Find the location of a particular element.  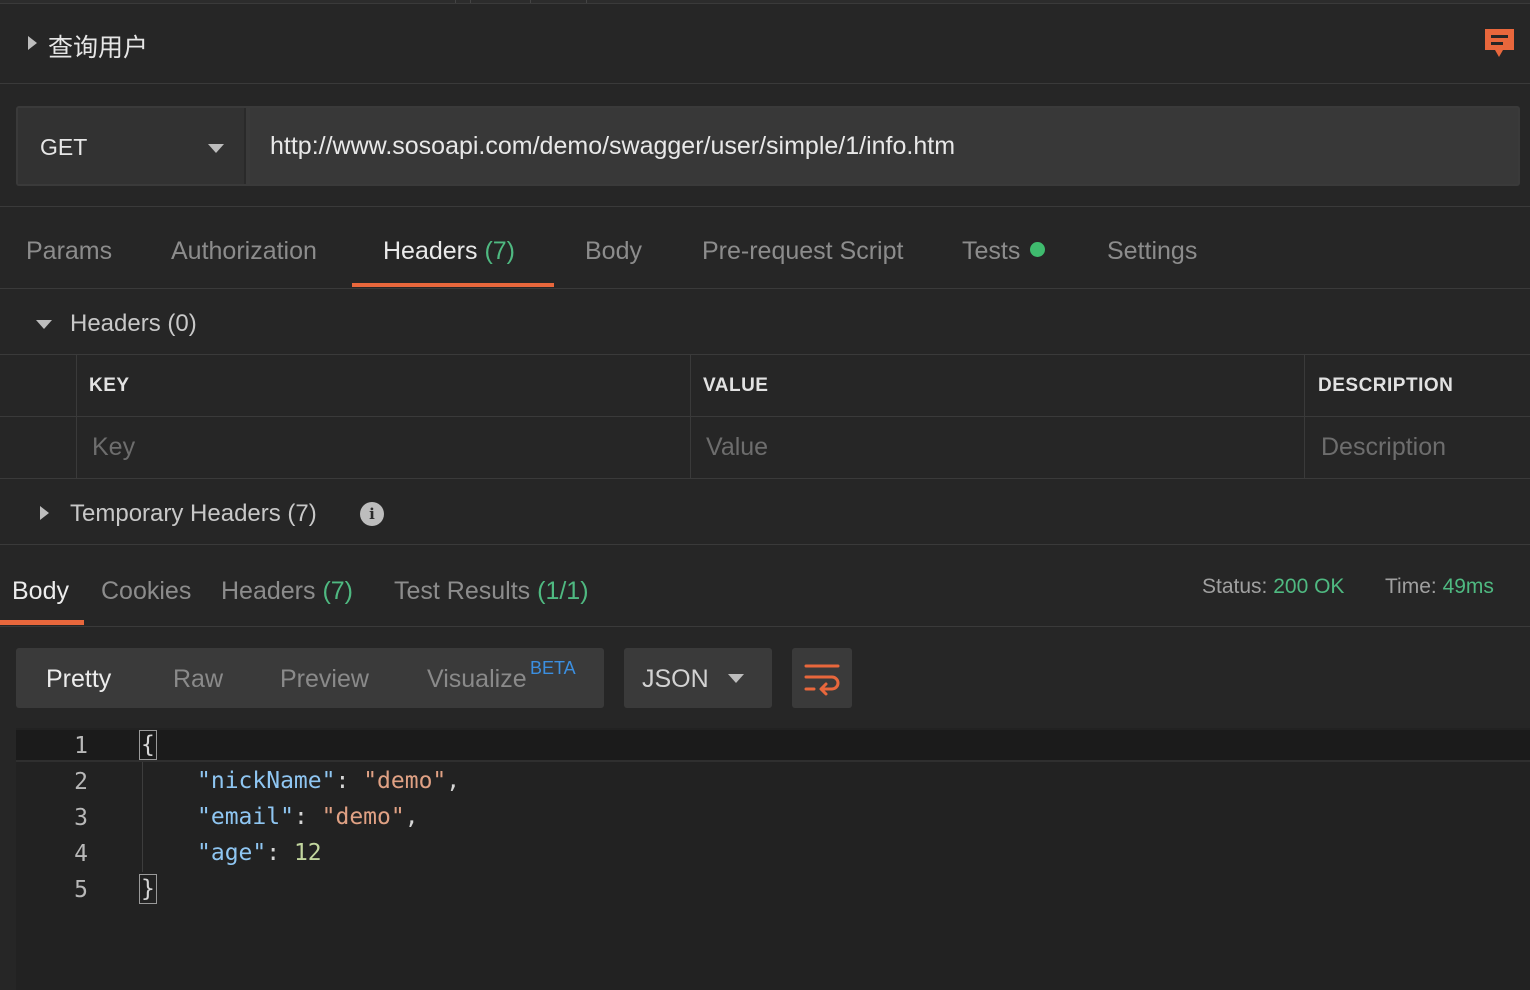

method-select: GET is located at coordinates (132, 146).